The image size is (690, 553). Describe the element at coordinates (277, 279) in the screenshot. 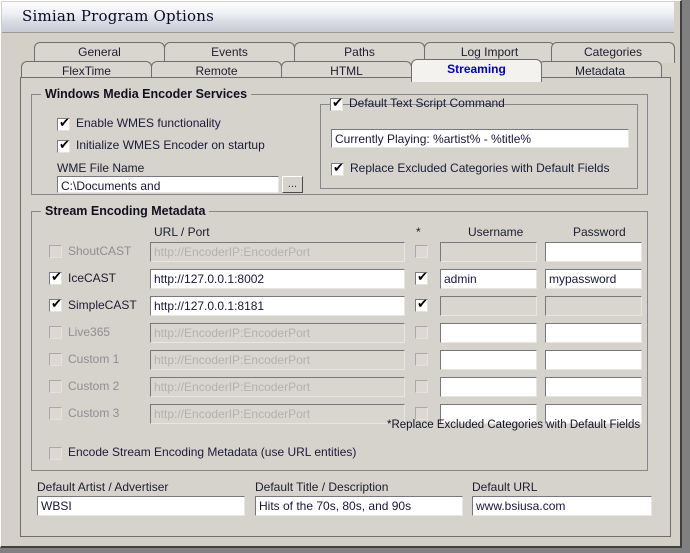

I see `url-port-input-icecast: http://127.0.0.1:8002` at that location.